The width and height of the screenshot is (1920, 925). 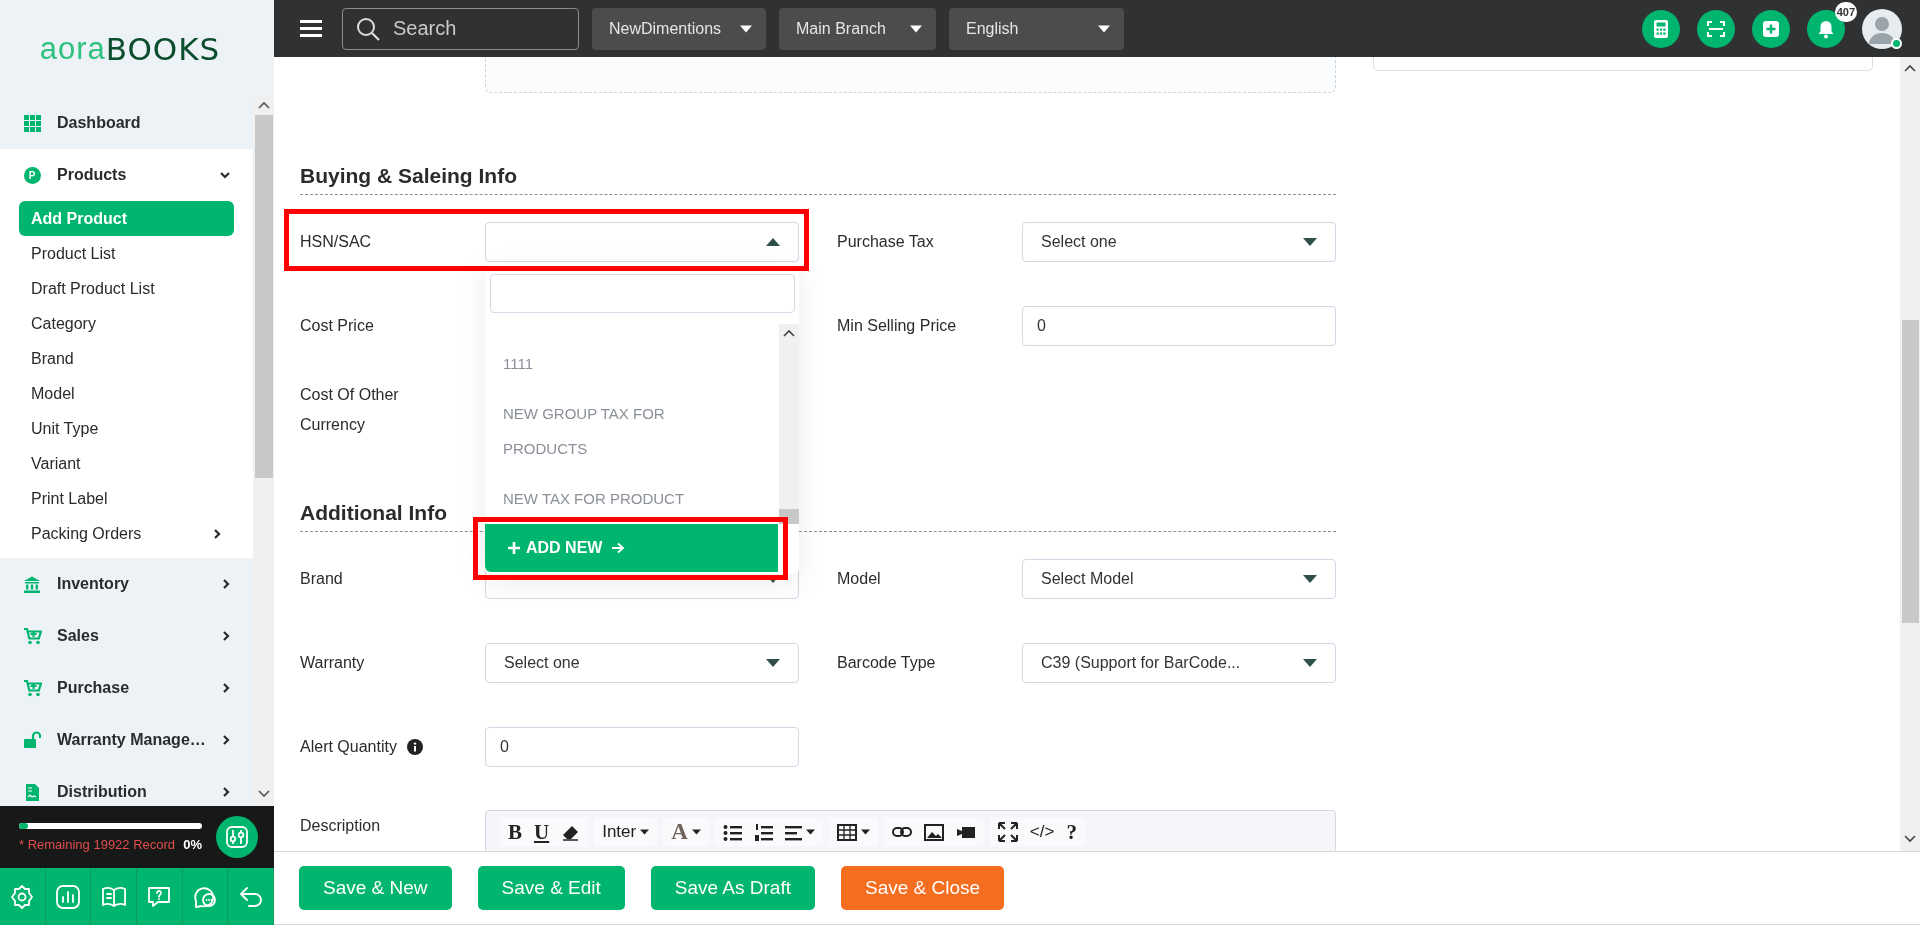 What do you see at coordinates (126, 463) in the screenshot?
I see `submenu-item: Variant` at bounding box center [126, 463].